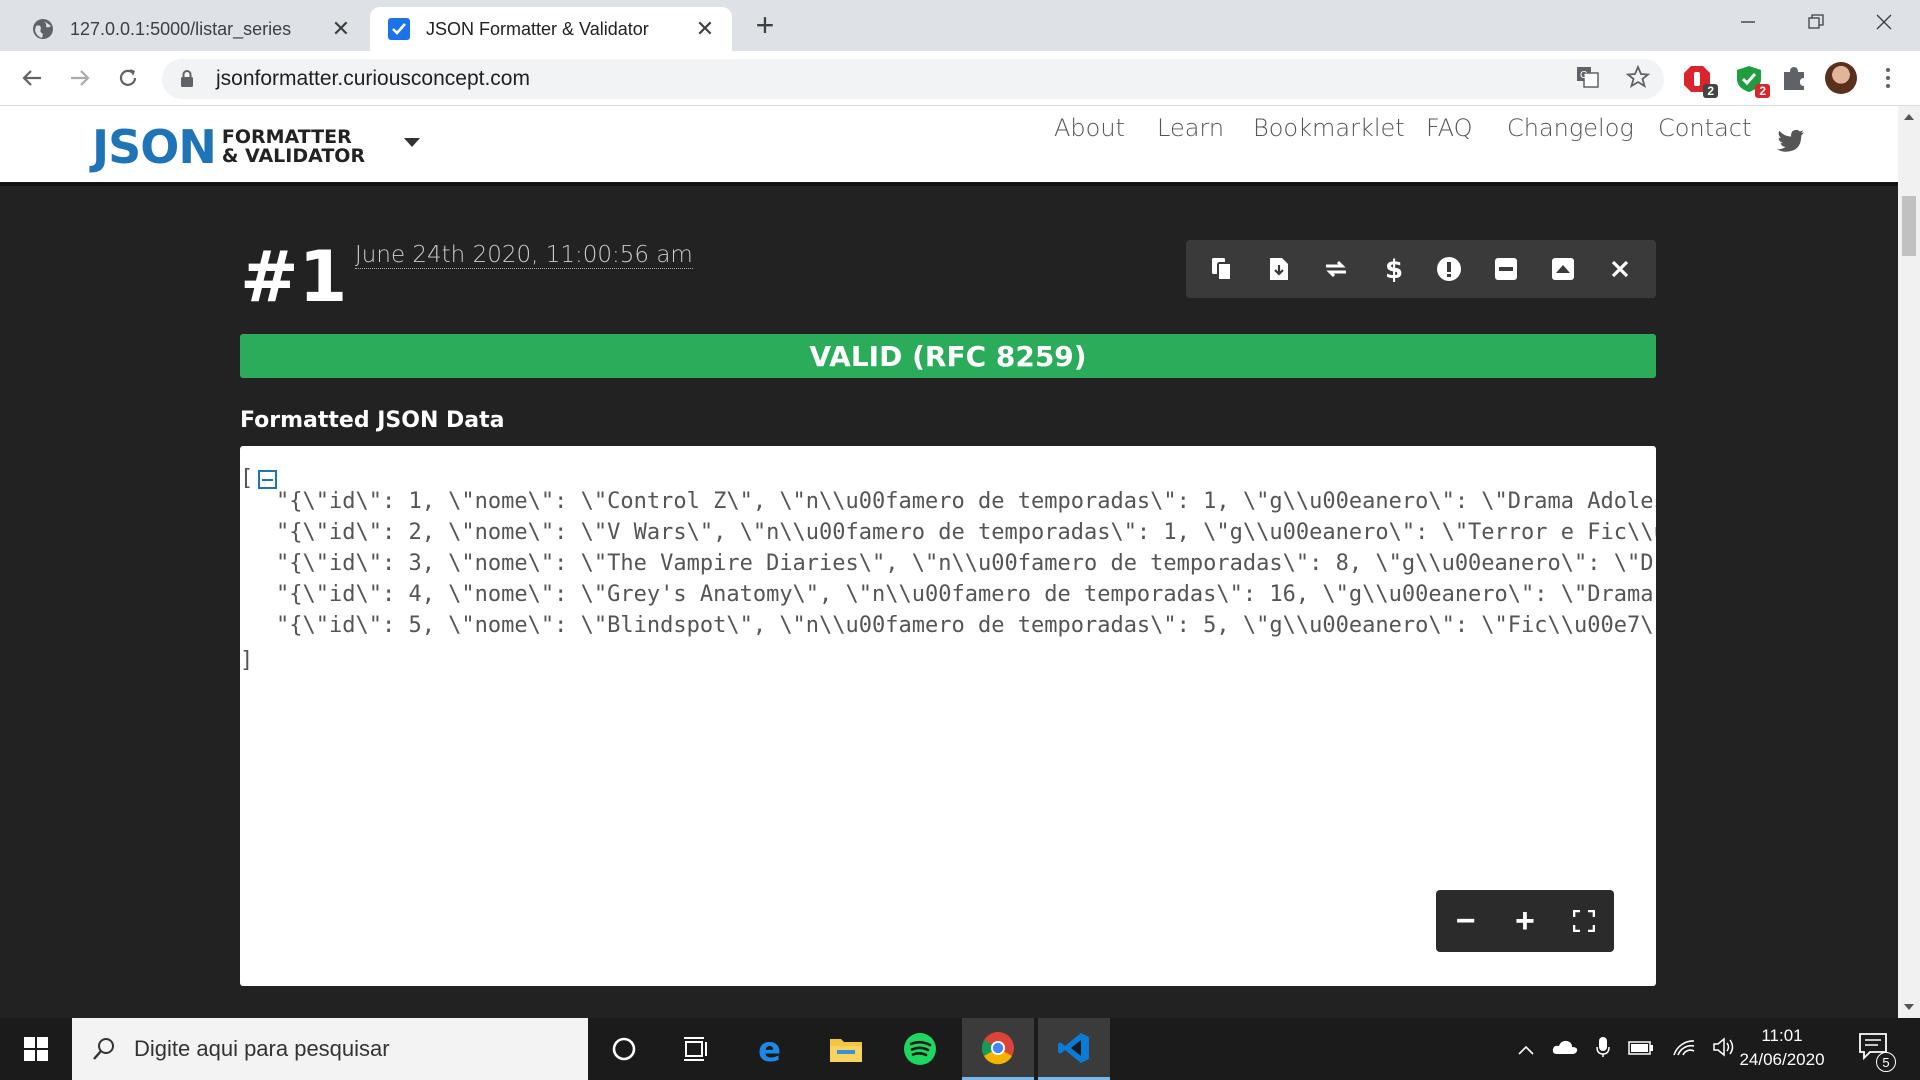 Image resolution: width=1920 pixels, height=1080 pixels. Describe the element at coordinates (1791, 143) in the screenshot. I see `twitter-icon` at that location.